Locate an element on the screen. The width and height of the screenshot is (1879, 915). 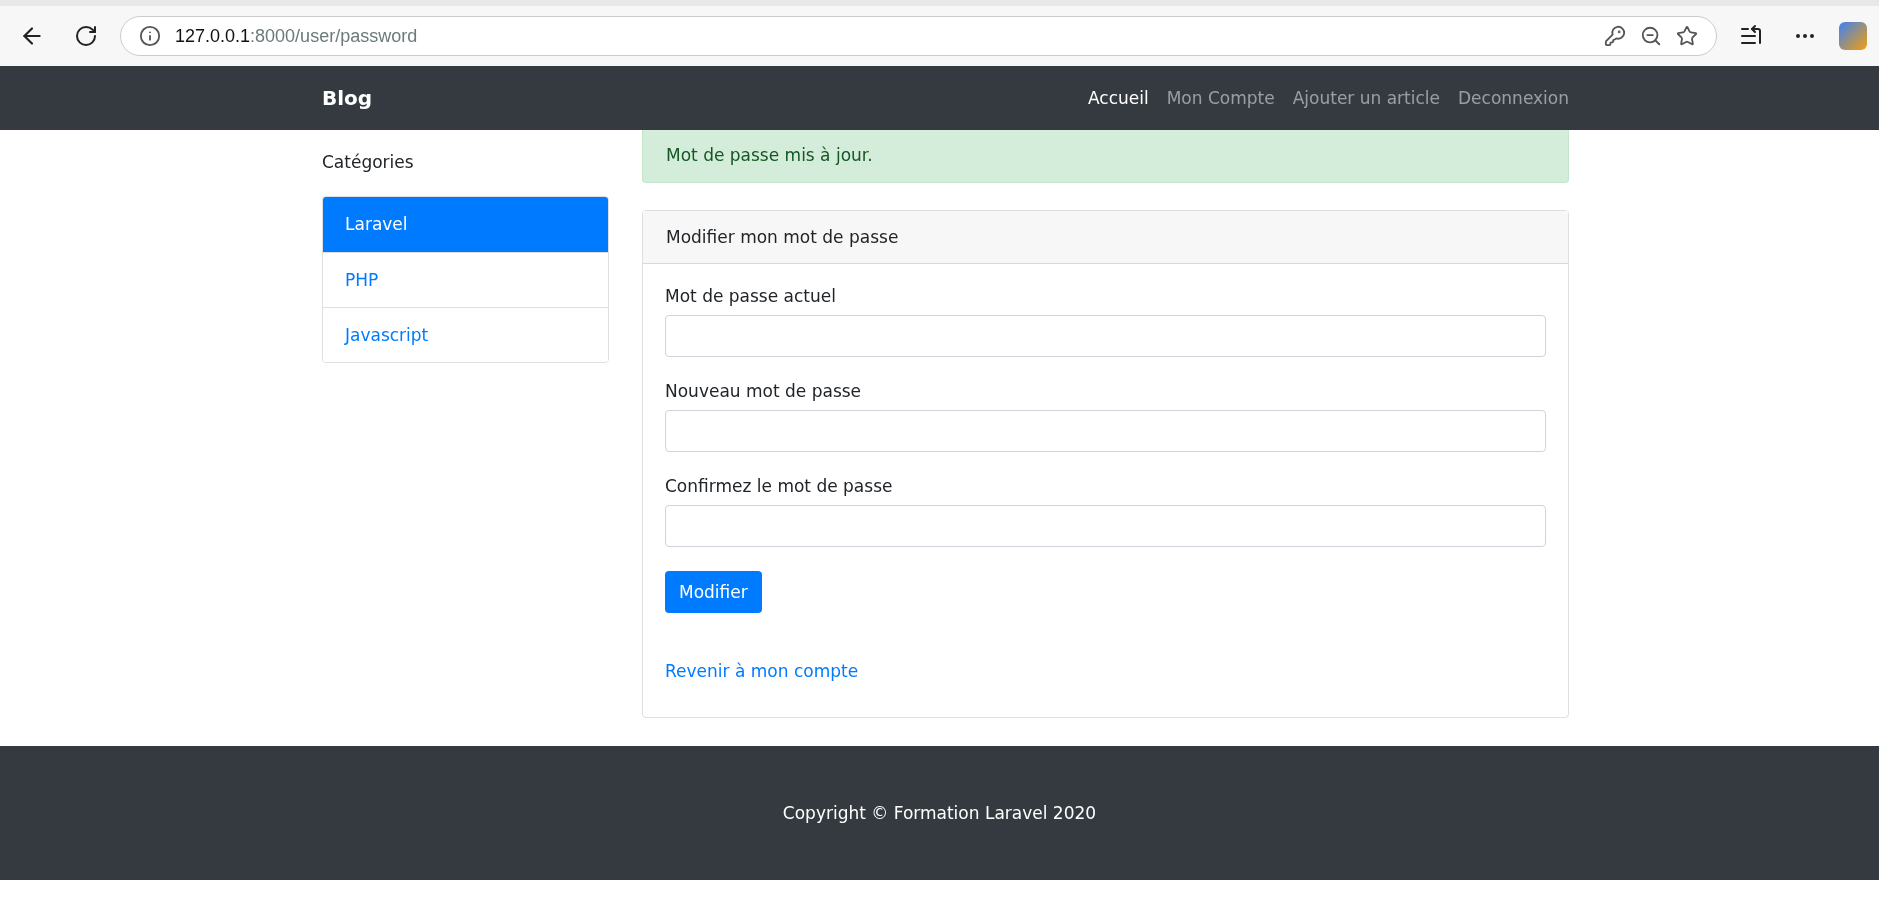
nav-link: Deconnexion is located at coordinates (1513, 98).